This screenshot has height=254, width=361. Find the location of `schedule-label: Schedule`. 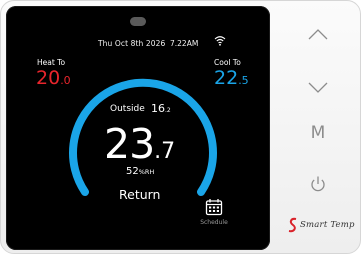

schedule-label: Schedule is located at coordinates (214, 222).